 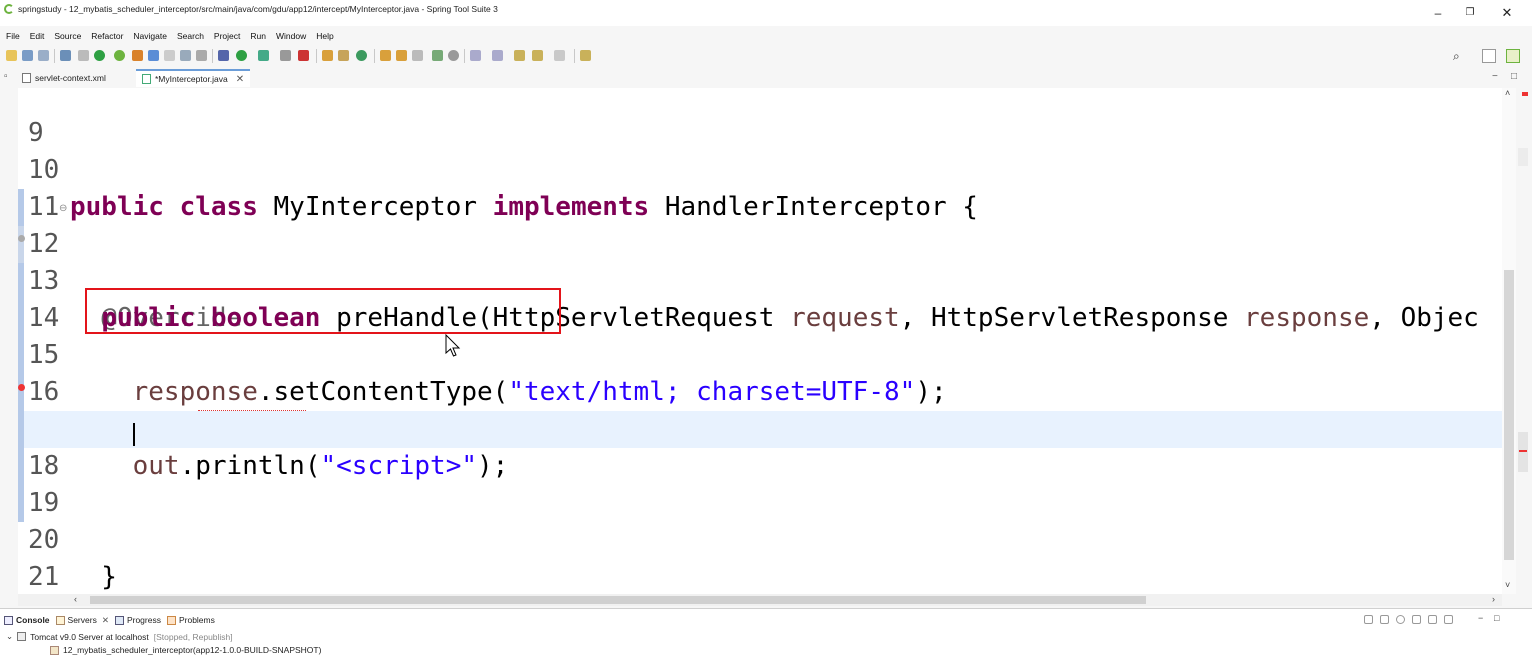 I want to click on horizontal-scroll-thumb, so click(x=618, y=600).